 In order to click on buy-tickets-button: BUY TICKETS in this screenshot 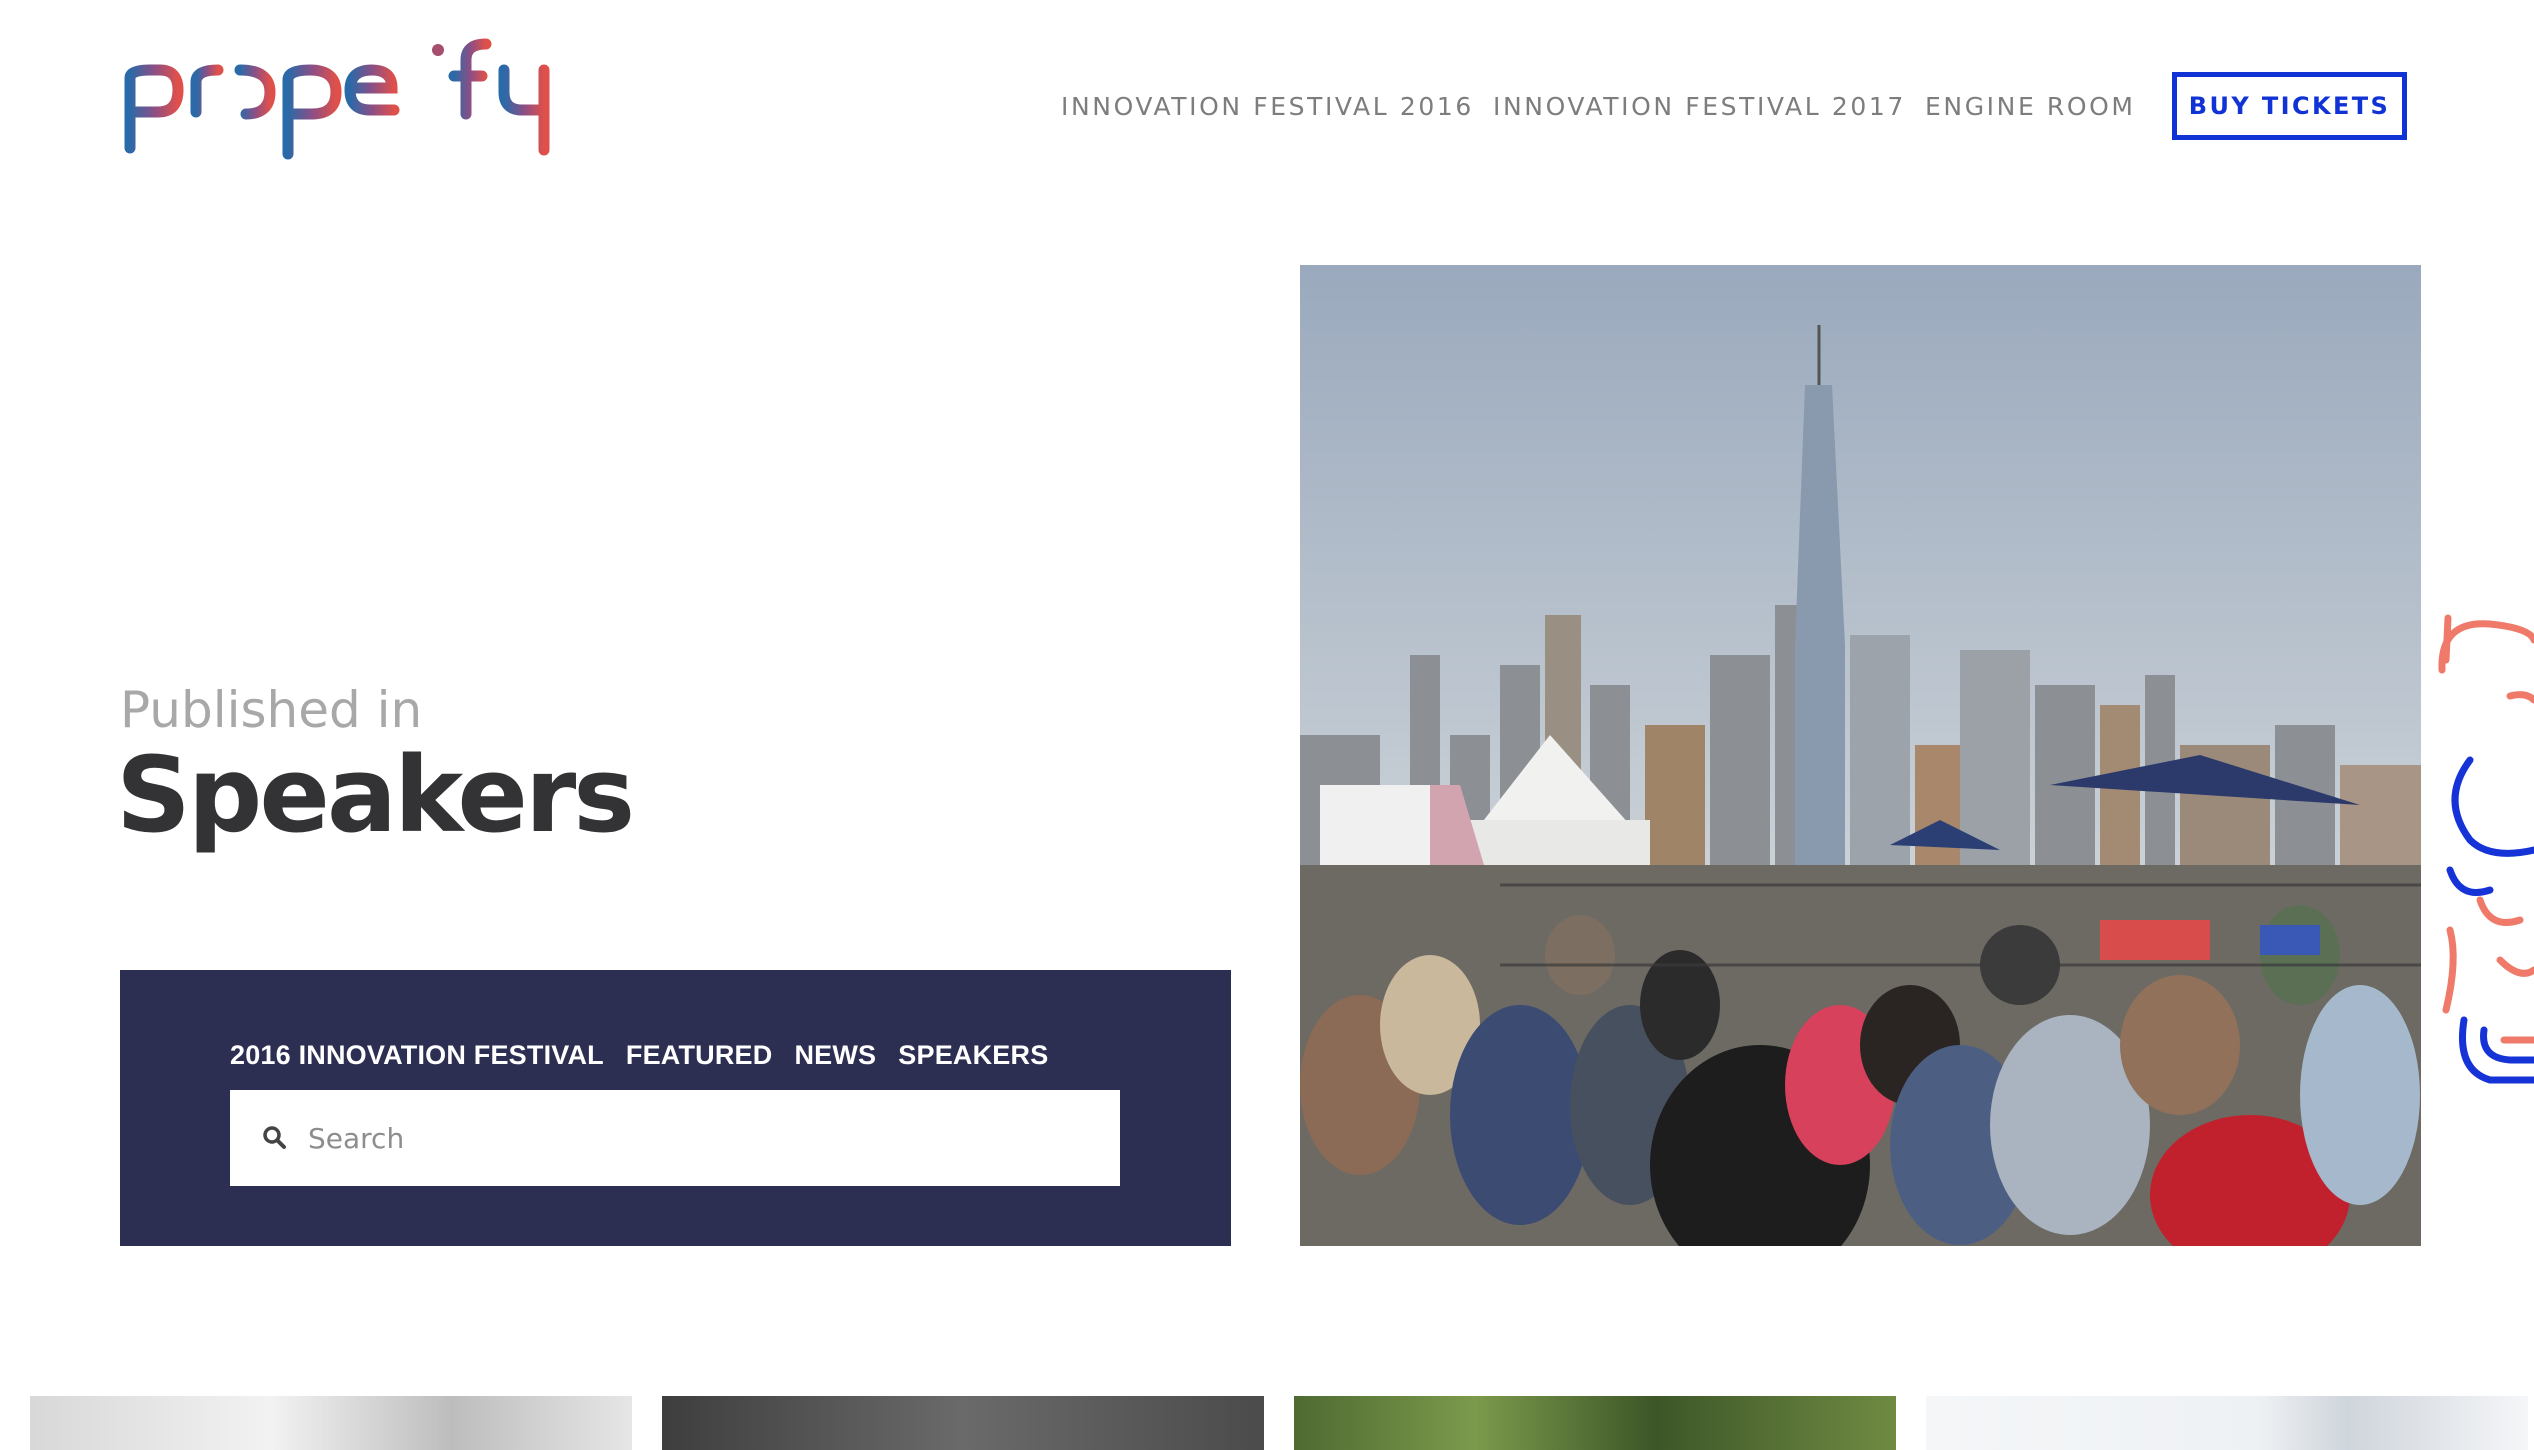, I will do `click(2289, 106)`.